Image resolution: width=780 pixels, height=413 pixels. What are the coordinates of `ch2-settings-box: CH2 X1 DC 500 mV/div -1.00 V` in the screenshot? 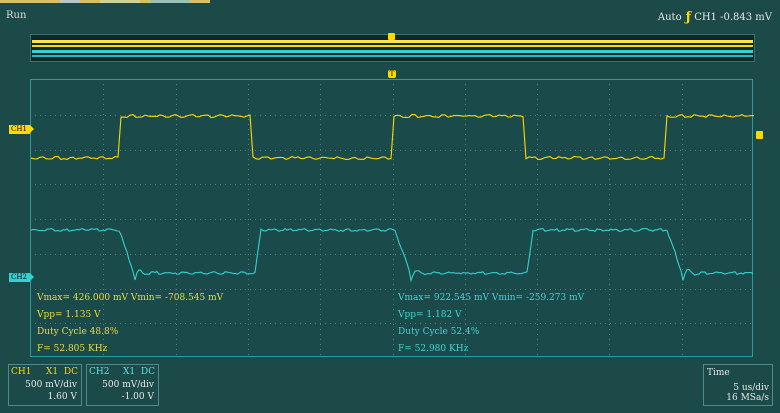 It's located at (122, 385).